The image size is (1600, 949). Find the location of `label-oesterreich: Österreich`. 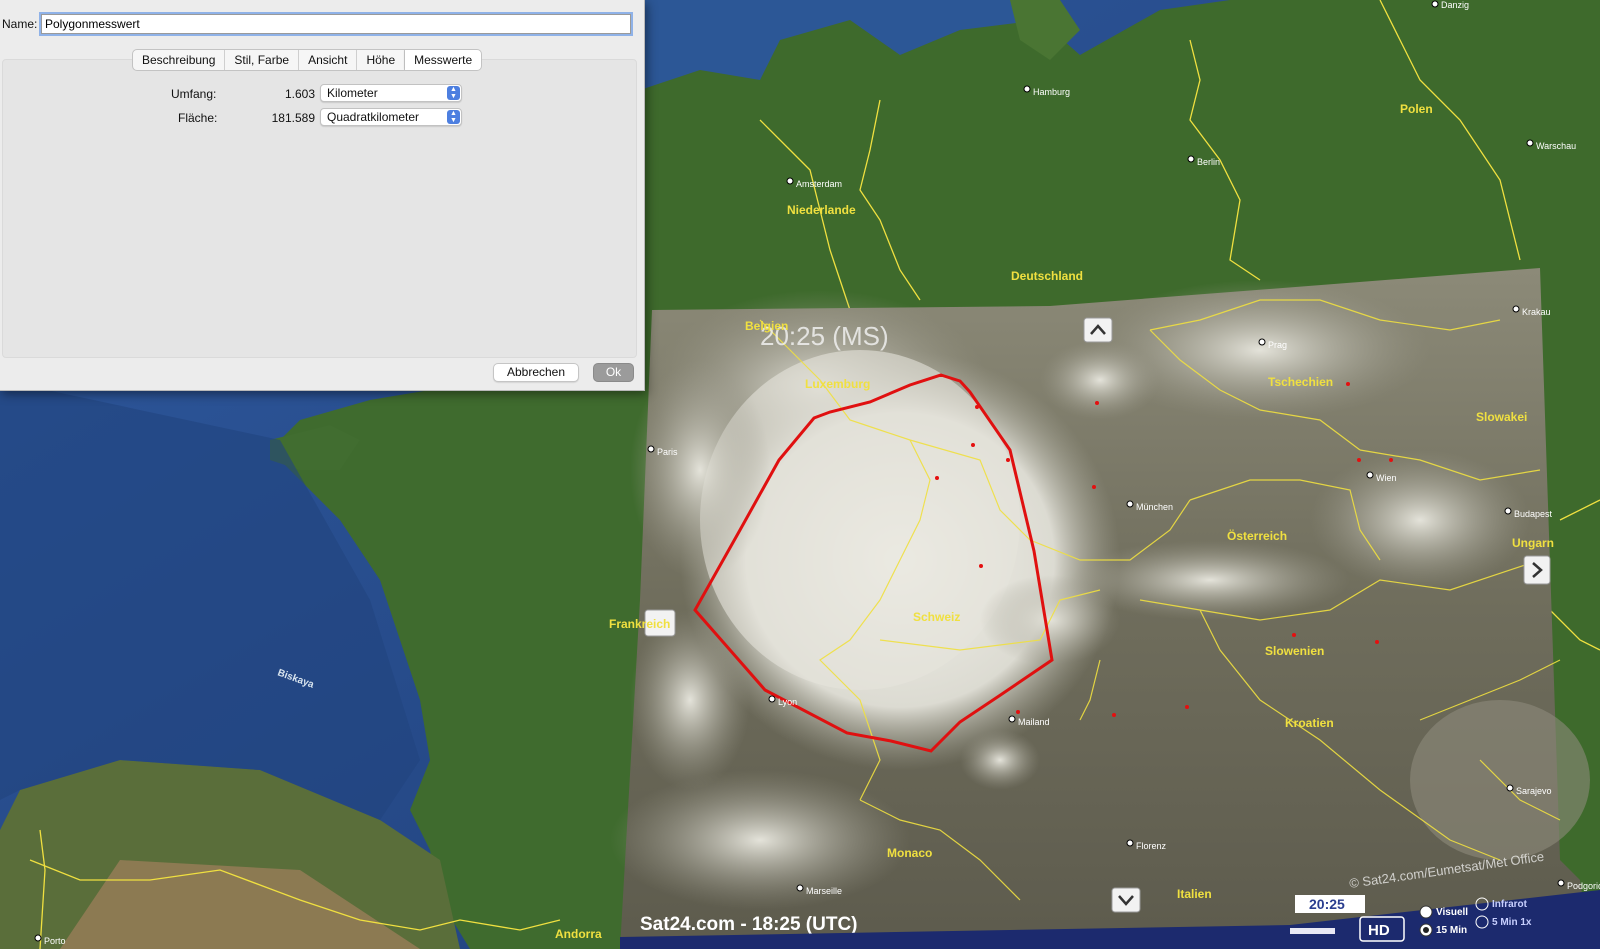

label-oesterreich: Österreich is located at coordinates (1257, 535).